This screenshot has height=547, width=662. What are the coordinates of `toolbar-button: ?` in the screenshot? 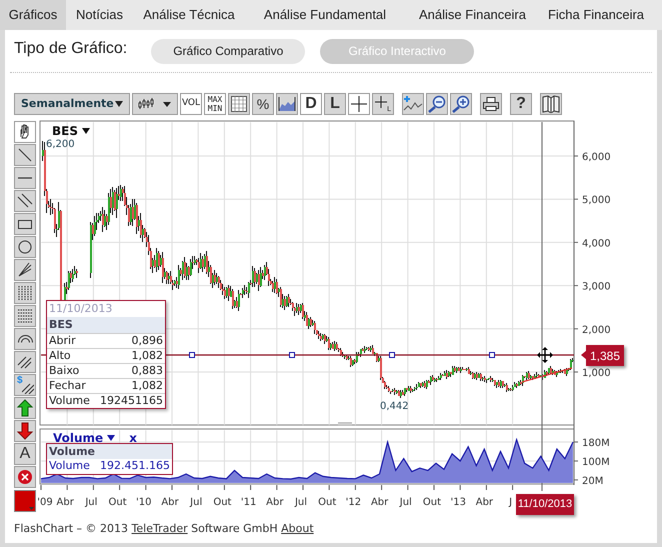 It's located at (521, 104).